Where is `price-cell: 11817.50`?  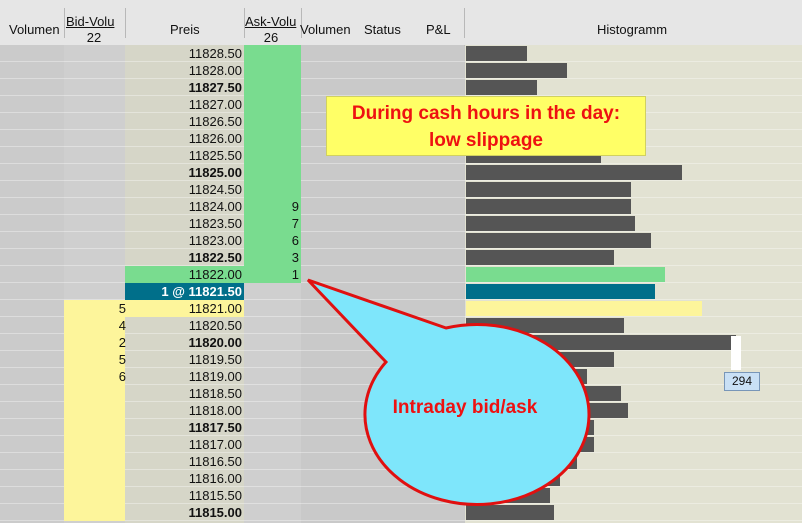
price-cell: 11817.50 is located at coordinates (184, 427).